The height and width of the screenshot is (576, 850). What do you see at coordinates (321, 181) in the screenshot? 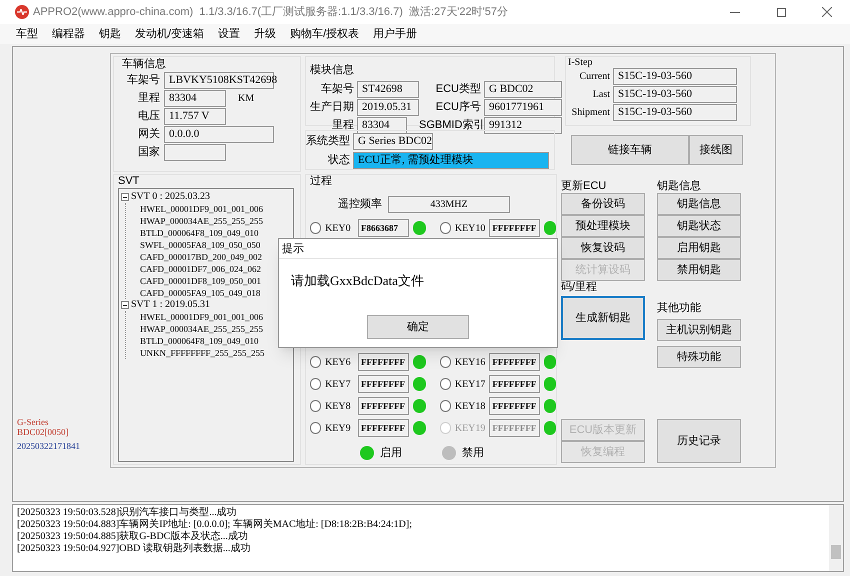
I see `group-title: 过程` at bounding box center [321, 181].